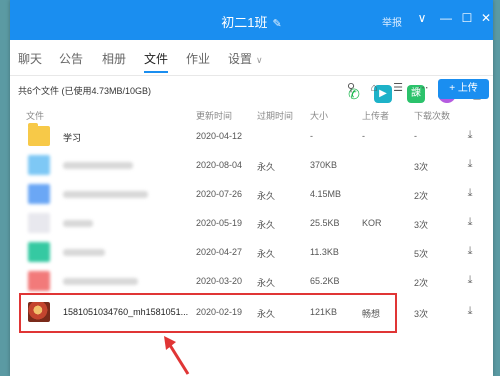 This screenshot has width=500, height=376. I want to click on file-row: 学习 2020-04-12 - - - ⤓, so click(252, 136).